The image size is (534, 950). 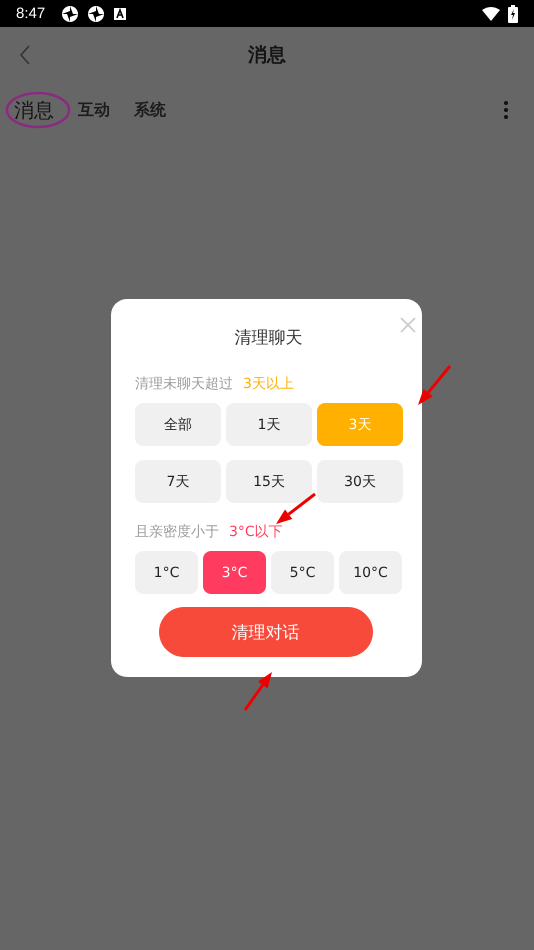 I want to click on option-button: 5°C, so click(x=302, y=572).